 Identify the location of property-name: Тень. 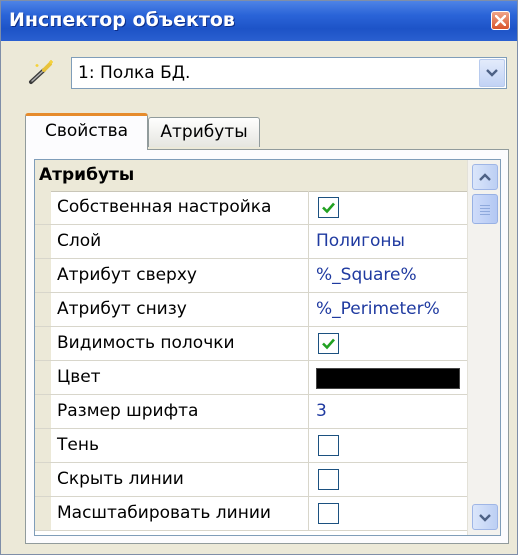
(180, 445).